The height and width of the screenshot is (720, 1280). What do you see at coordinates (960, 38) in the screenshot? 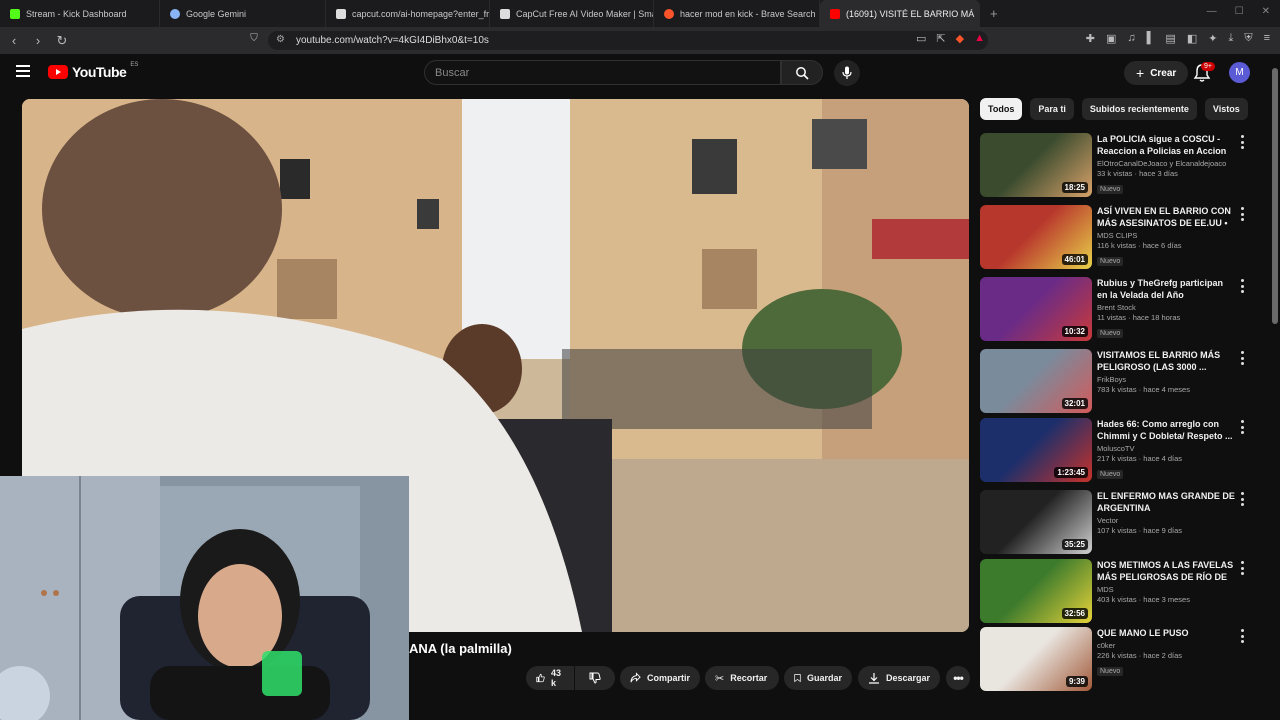
I see `brave-shields-icon: ◆` at bounding box center [960, 38].